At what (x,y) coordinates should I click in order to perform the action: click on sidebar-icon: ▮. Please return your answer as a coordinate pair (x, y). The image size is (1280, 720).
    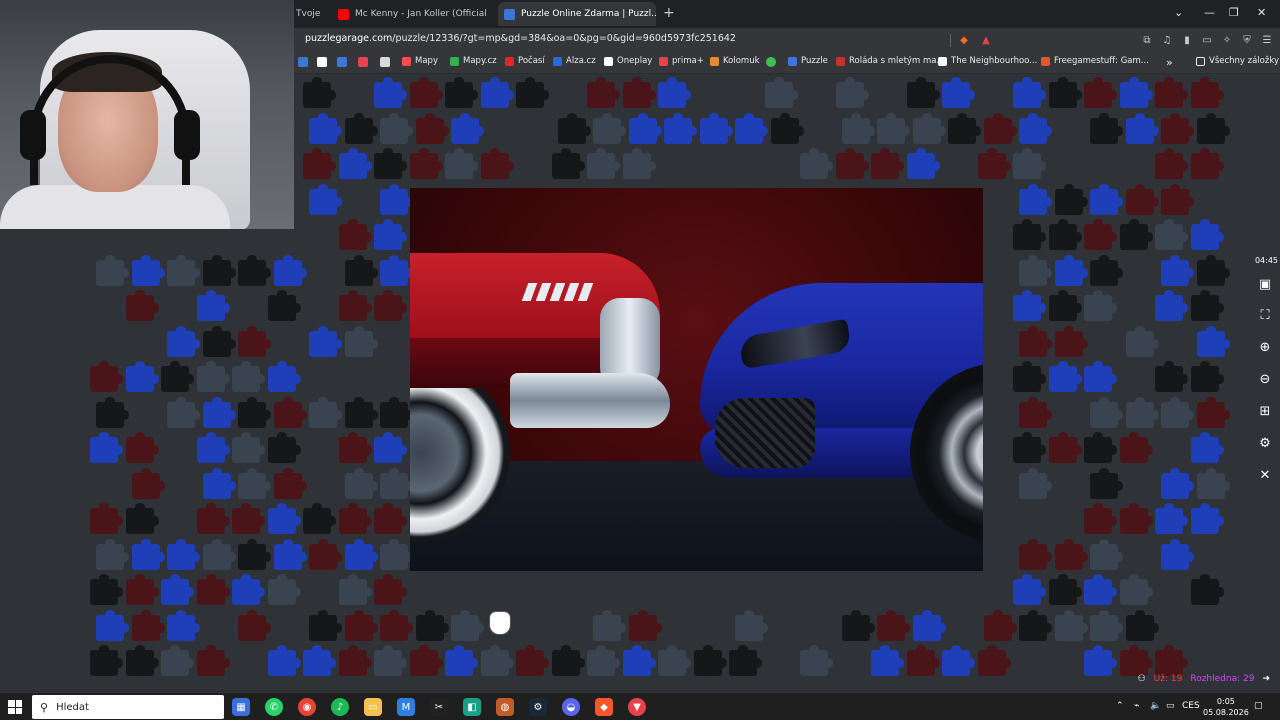
    Looking at the image, I should click on (1187, 40).